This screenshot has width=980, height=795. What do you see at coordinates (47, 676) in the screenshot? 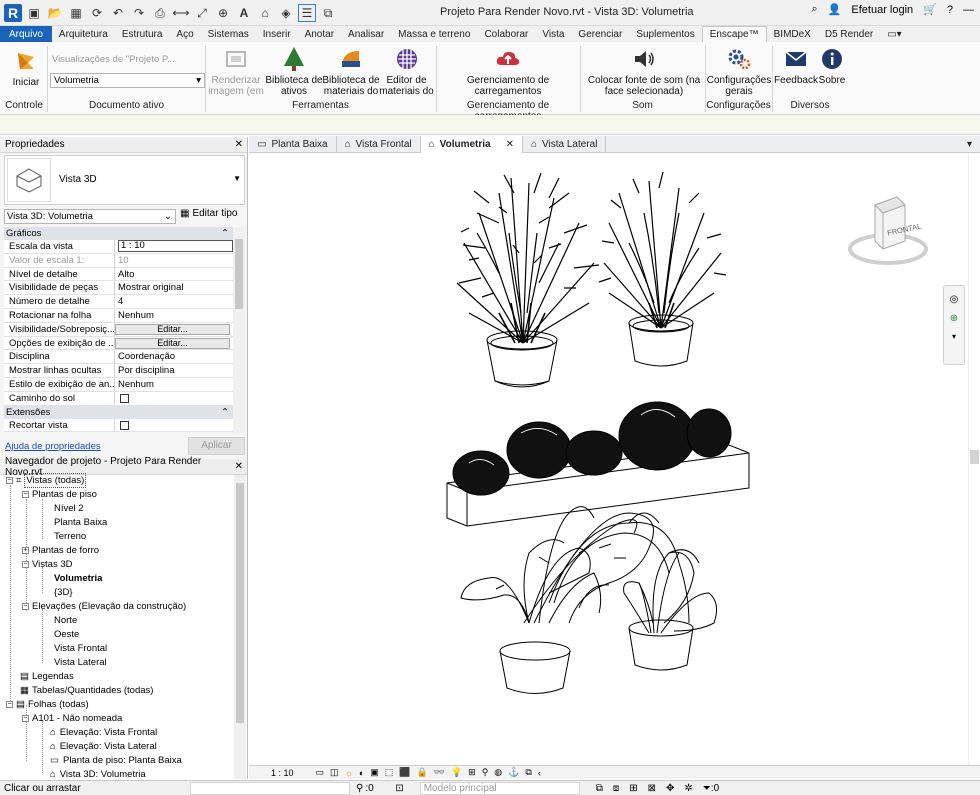
I see `tree-item-legendas: ▤ Legendas` at bounding box center [47, 676].